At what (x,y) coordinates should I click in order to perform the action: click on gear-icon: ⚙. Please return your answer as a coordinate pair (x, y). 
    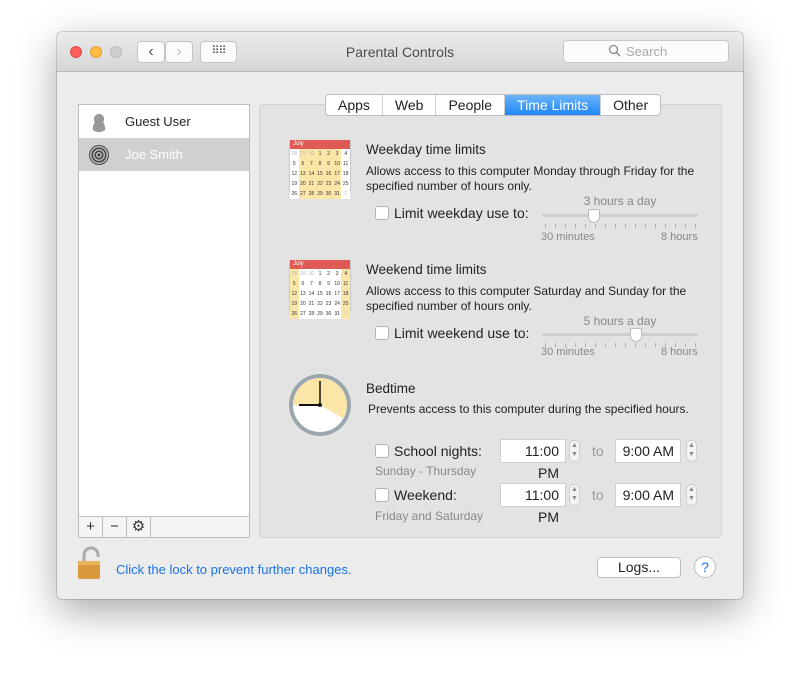
    Looking at the image, I should click on (139, 527).